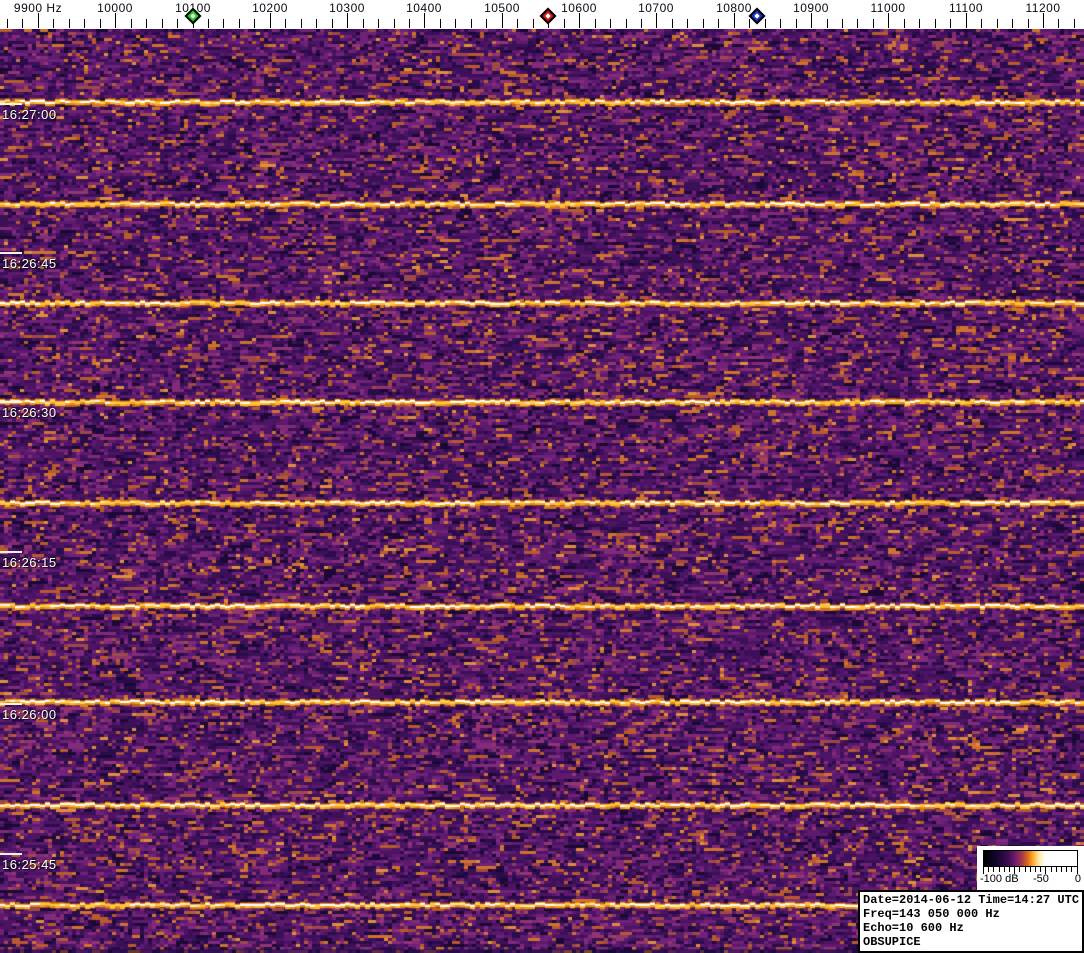 The width and height of the screenshot is (1084, 953). I want to click on colorbar-min-label: -100 dB, so click(999, 879).